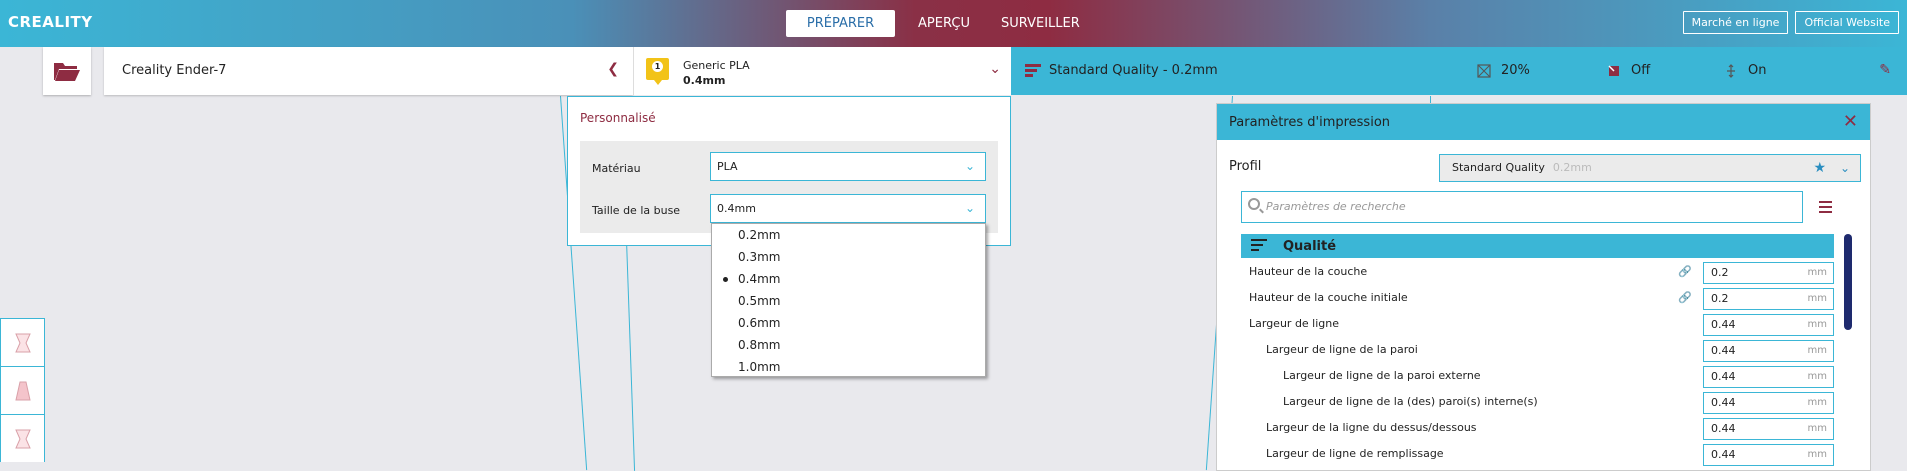 Image resolution: width=1907 pixels, height=471 pixels. I want to click on nozzle-size: 0.4mm, so click(704, 80).